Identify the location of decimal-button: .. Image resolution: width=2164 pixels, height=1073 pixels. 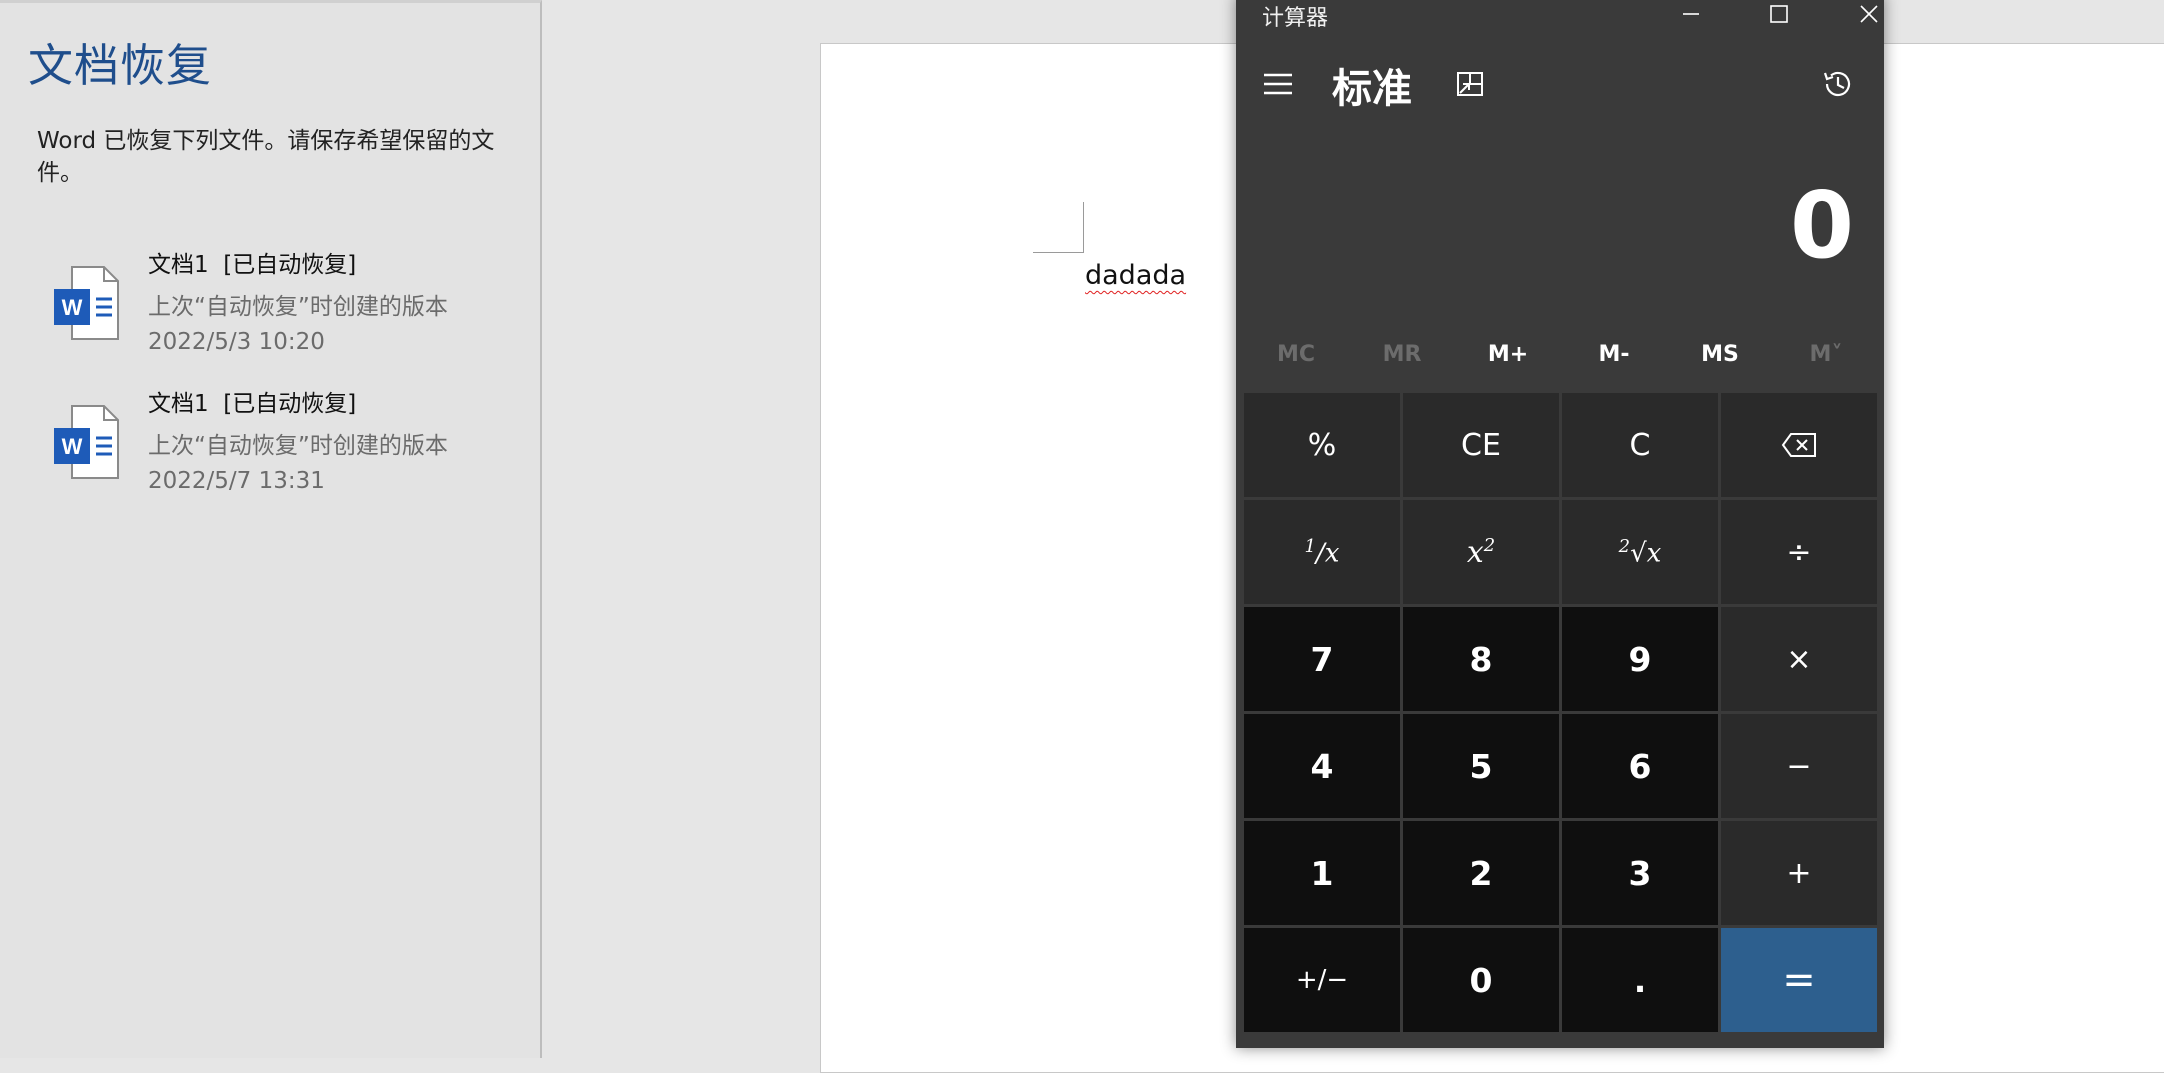
(1640, 980).